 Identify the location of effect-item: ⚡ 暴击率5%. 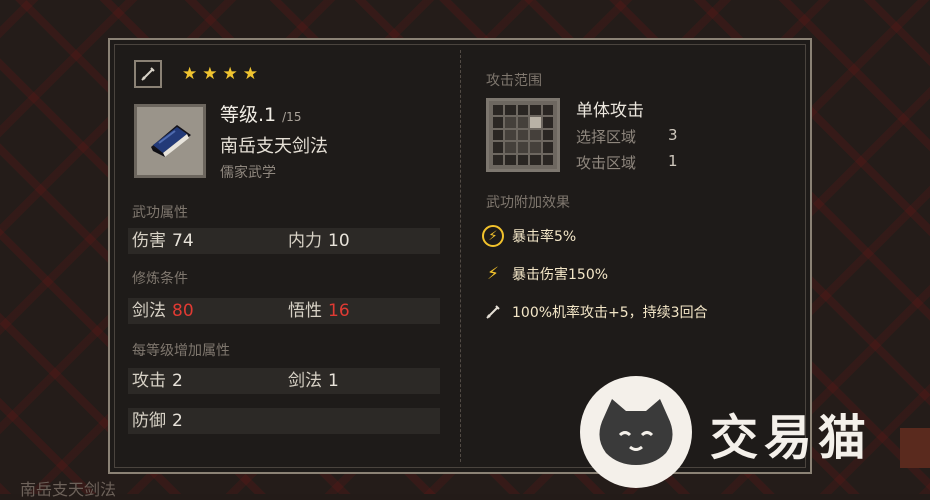
(529, 236).